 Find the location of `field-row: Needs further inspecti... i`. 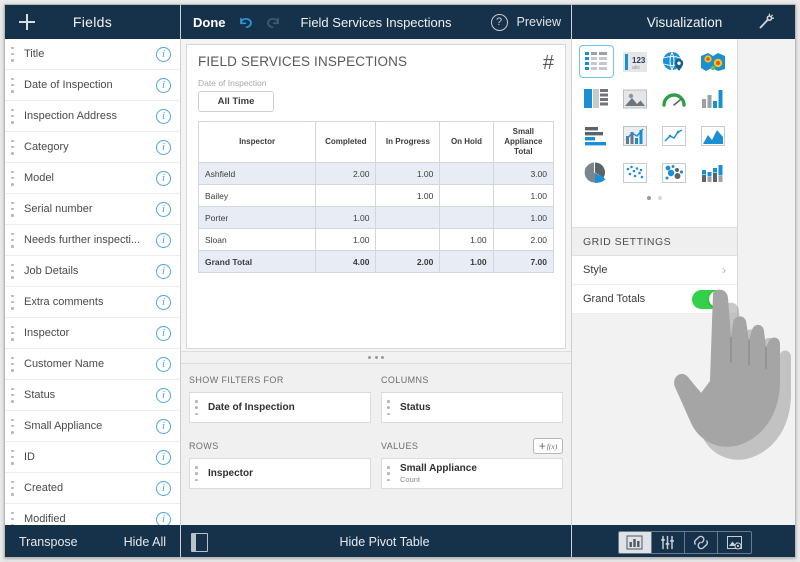

field-row: Needs further inspecti... i is located at coordinates (92, 240).